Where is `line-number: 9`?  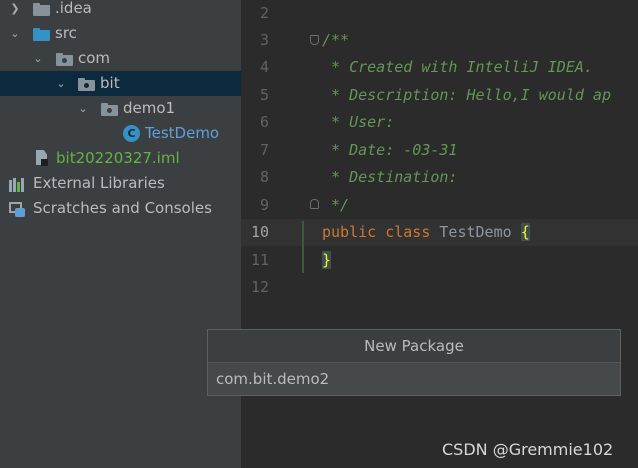
line-number: 9 is located at coordinates (264, 205).